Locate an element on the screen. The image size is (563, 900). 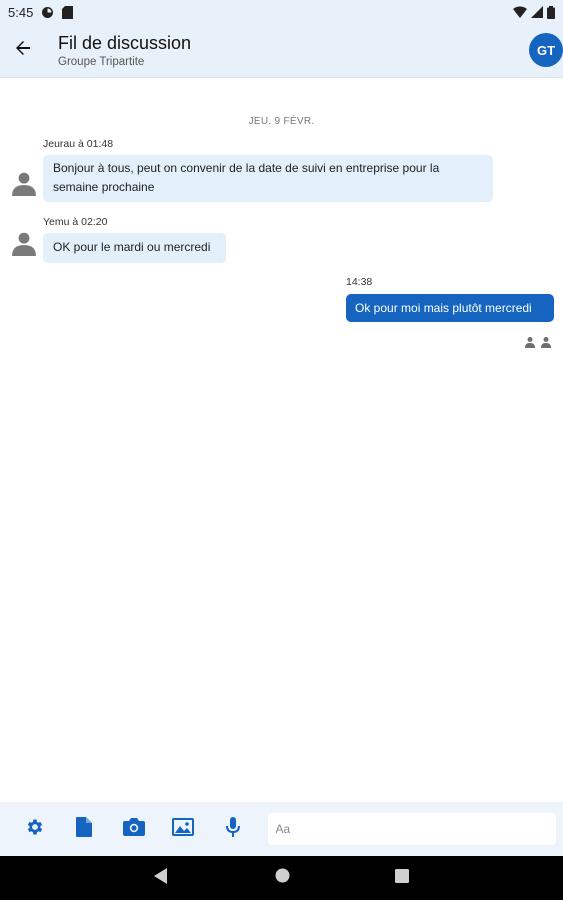
camera-icon is located at coordinates (133, 829).